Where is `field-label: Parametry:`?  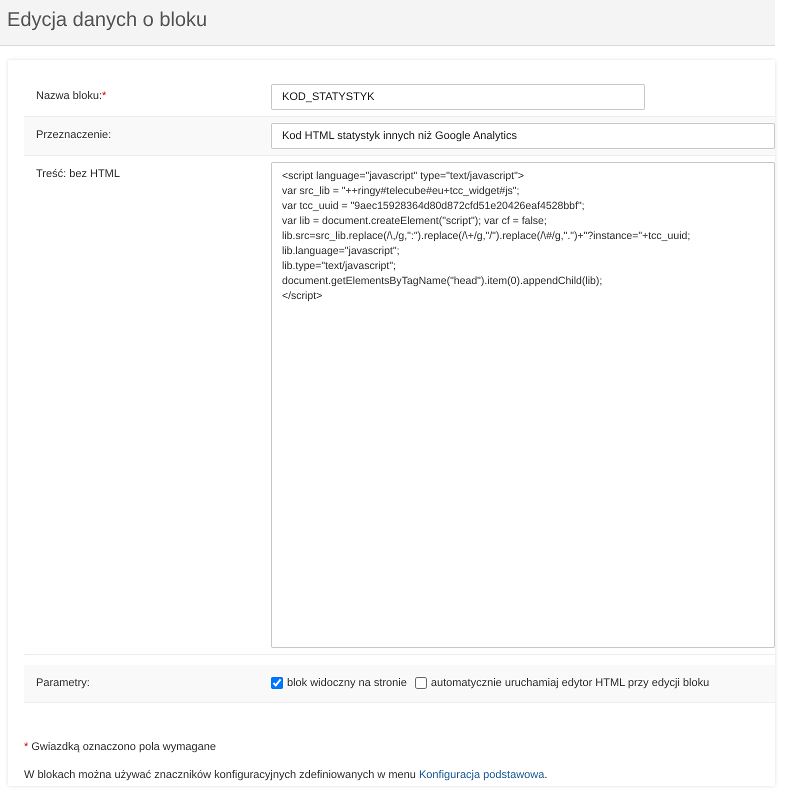
field-label: Parametry: is located at coordinates (63, 683).